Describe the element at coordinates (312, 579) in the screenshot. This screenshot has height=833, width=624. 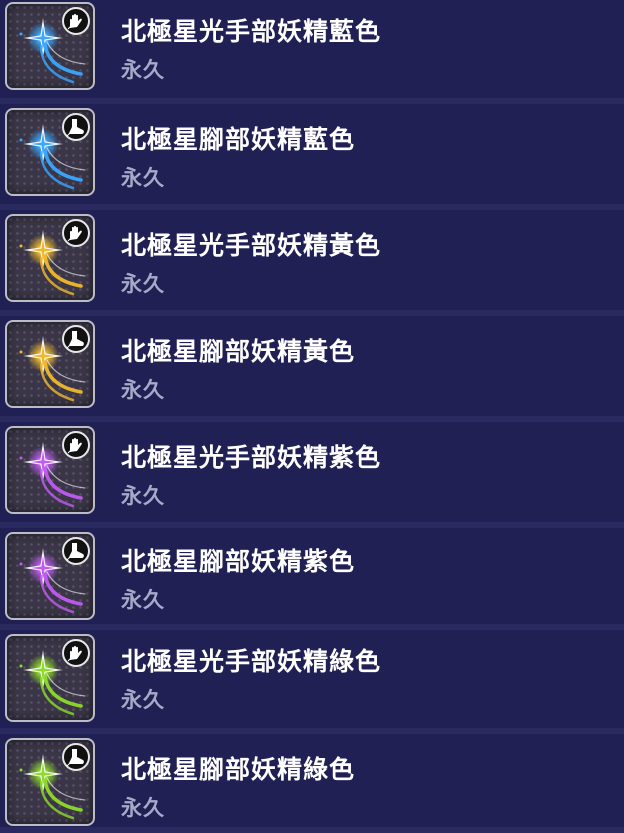
I see `list-item: 北極星腳部妖精紫色 永久` at that location.